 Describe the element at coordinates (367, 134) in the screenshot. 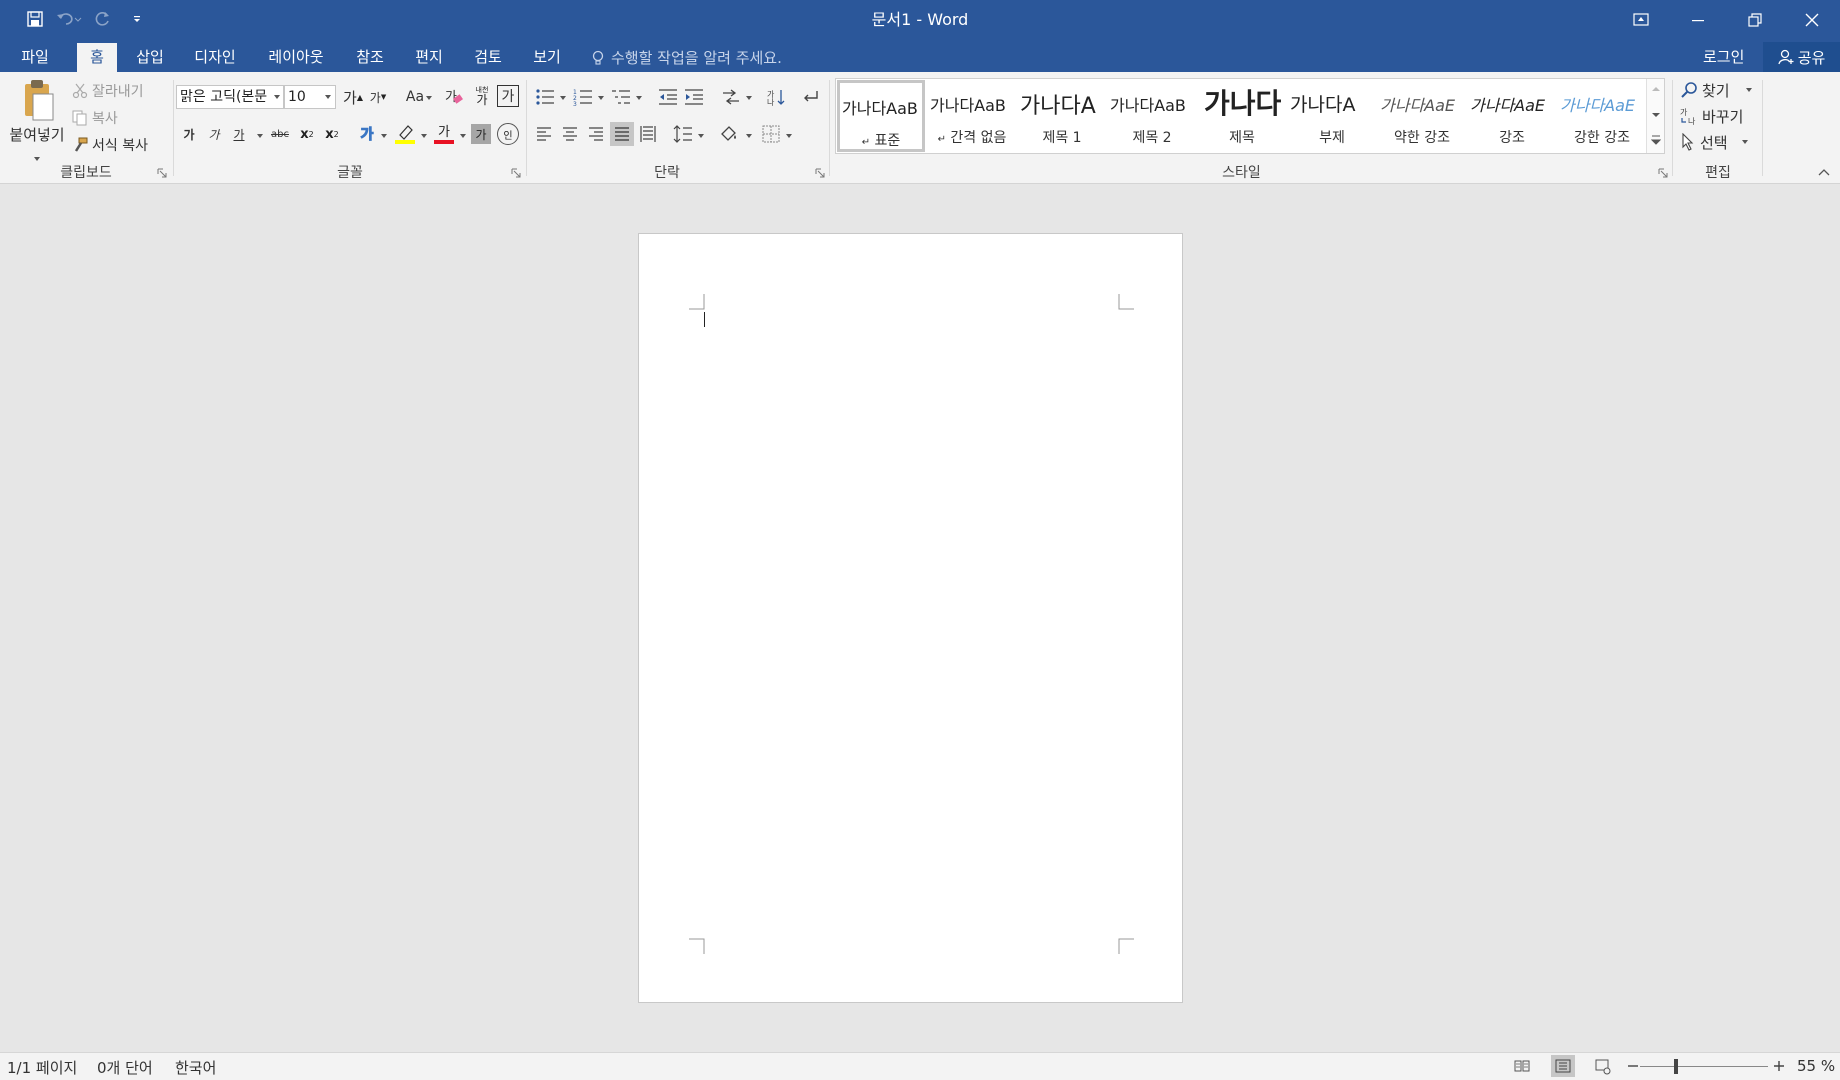

I see `text-effects-button: 가` at that location.